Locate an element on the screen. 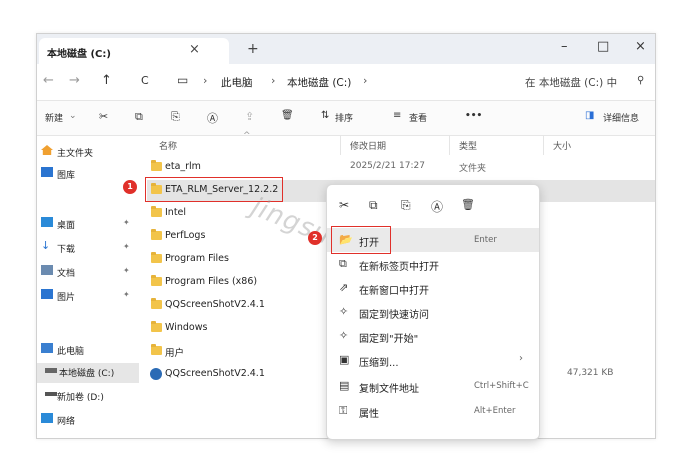  search-icon: ⚲ is located at coordinates (640, 80).